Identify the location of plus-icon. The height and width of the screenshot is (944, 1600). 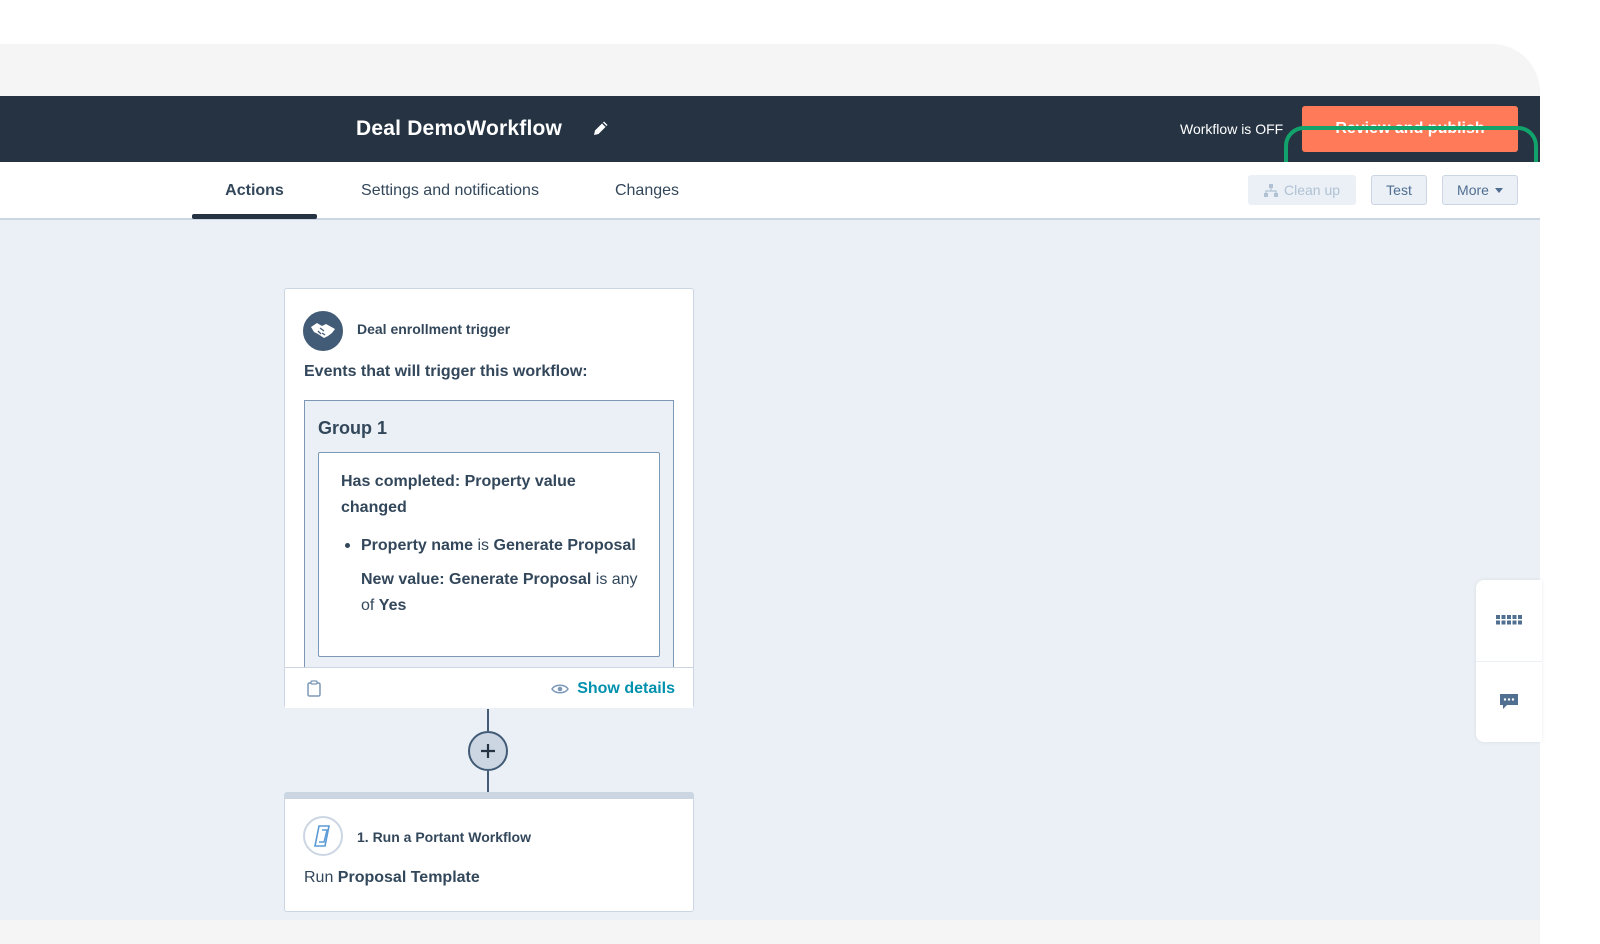
(488, 751).